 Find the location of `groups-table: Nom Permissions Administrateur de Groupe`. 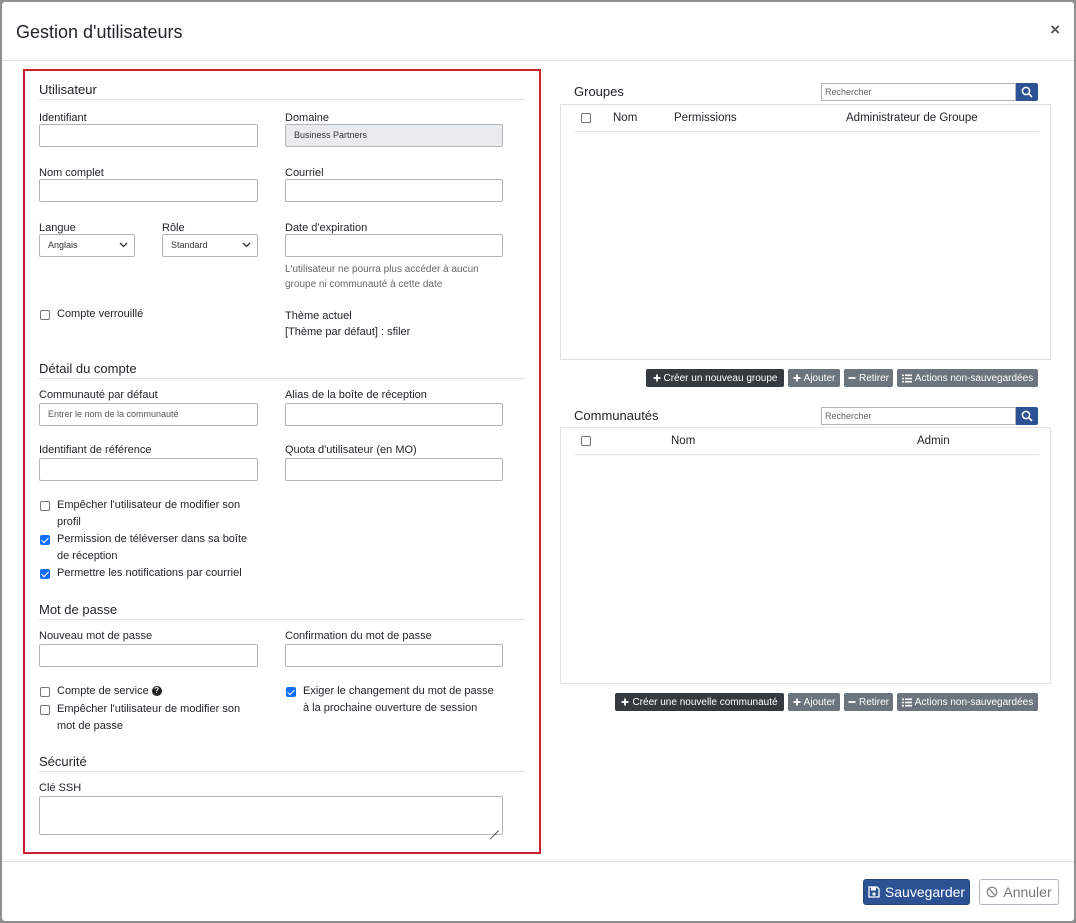

groups-table: Nom Permissions Administrateur de Groupe is located at coordinates (805, 232).